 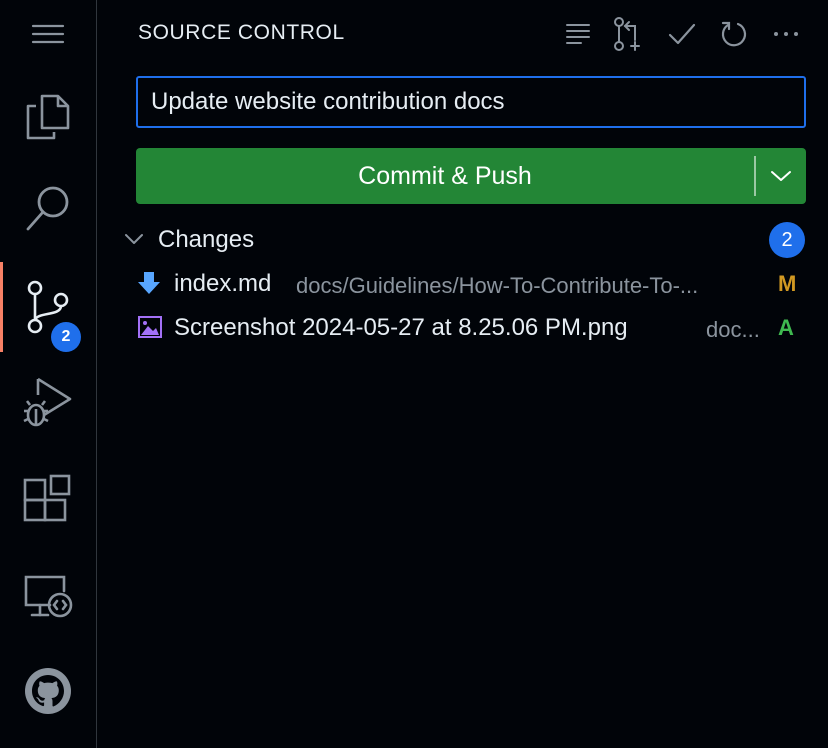 I want to click on source-control-badge: 2, so click(x=66, y=337).